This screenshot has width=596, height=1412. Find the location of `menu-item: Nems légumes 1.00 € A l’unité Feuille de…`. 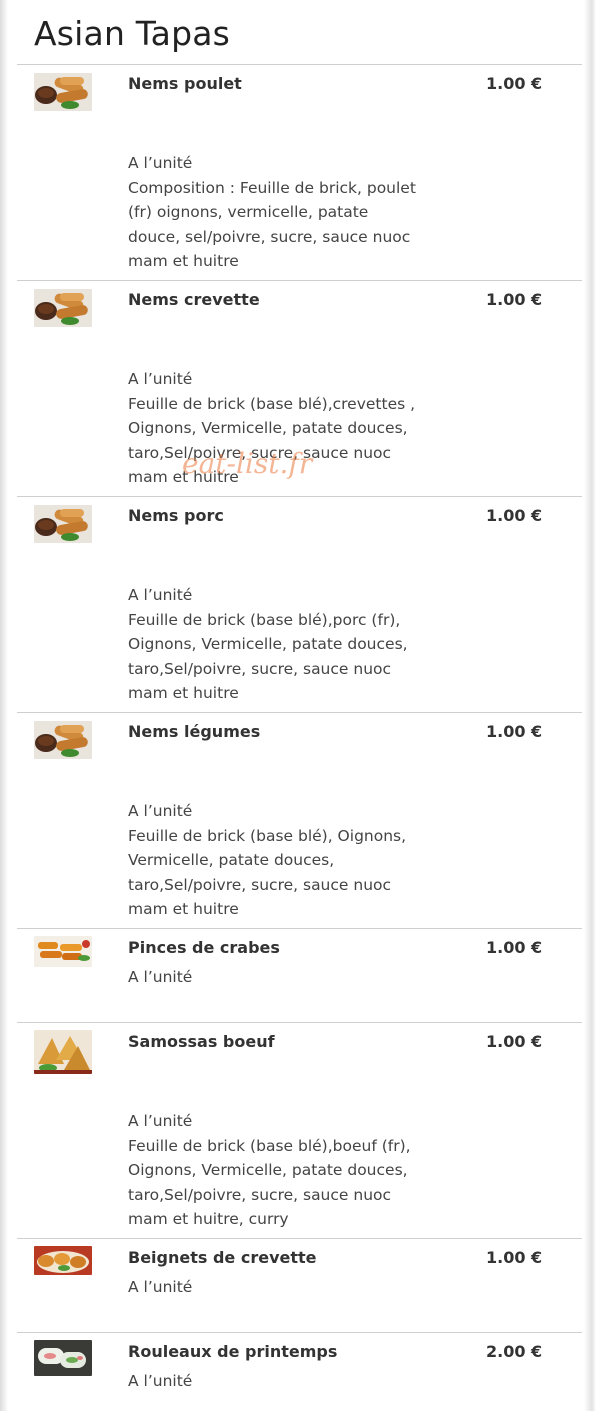

menu-item: Nems légumes 1.00 € A l’unité Feuille de… is located at coordinates (299, 820).